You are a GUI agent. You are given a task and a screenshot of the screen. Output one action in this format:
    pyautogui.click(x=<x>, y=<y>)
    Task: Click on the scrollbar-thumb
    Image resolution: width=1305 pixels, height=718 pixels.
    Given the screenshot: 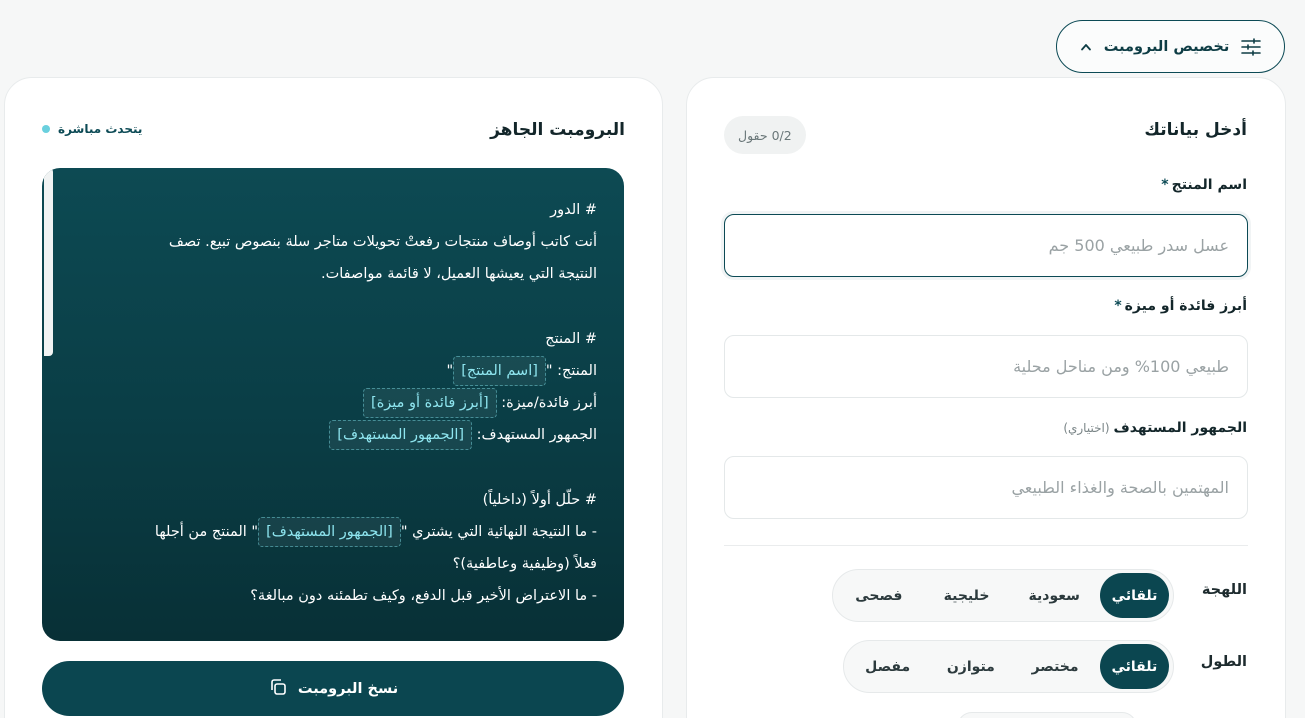 What is the action you would take?
    pyautogui.click(x=48, y=262)
    